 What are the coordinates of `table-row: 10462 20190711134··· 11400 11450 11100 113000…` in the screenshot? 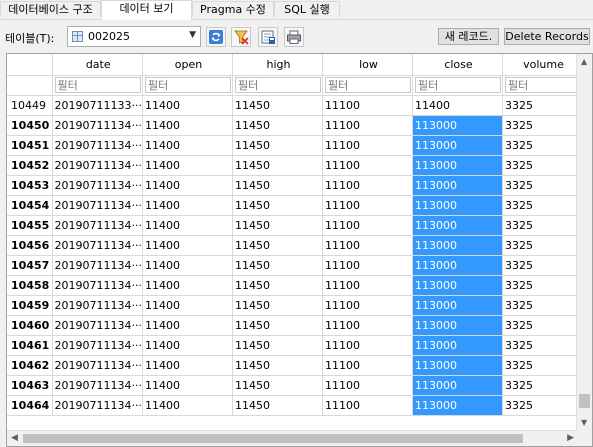 It's located at (295, 365).